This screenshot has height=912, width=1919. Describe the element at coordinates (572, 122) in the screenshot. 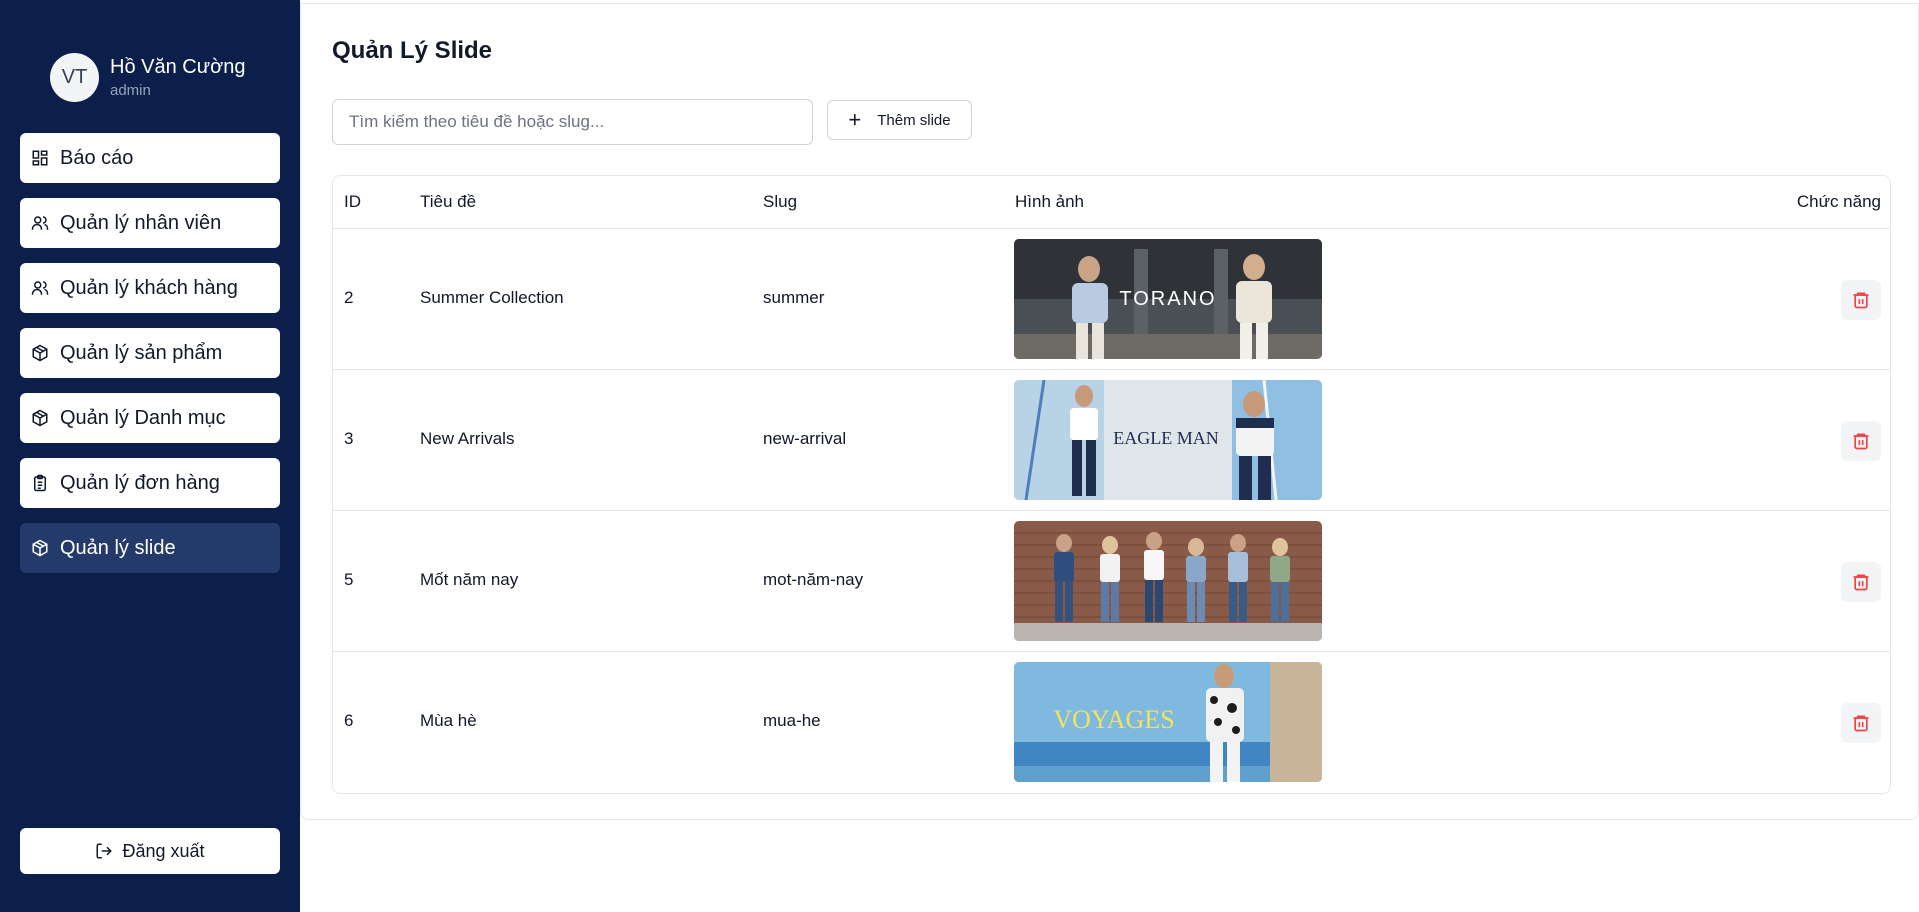

I see `search-input` at that location.